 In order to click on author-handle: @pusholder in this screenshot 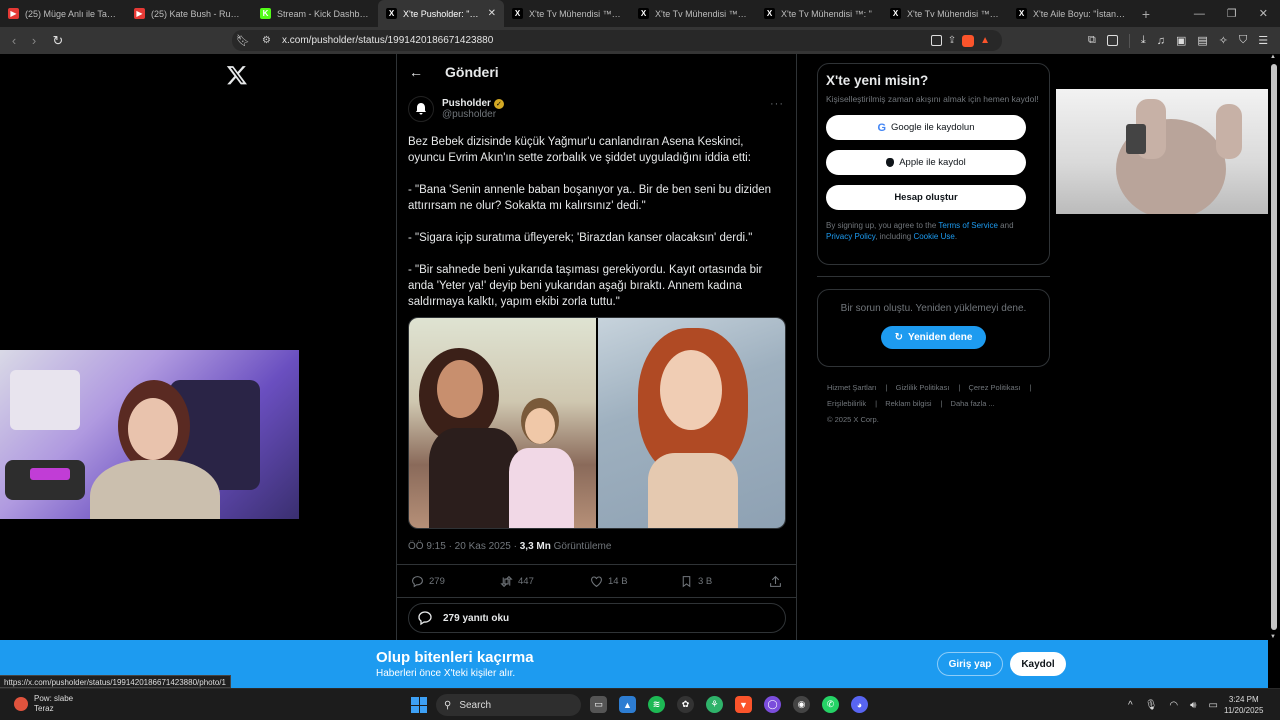, I will do `click(473, 114)`.